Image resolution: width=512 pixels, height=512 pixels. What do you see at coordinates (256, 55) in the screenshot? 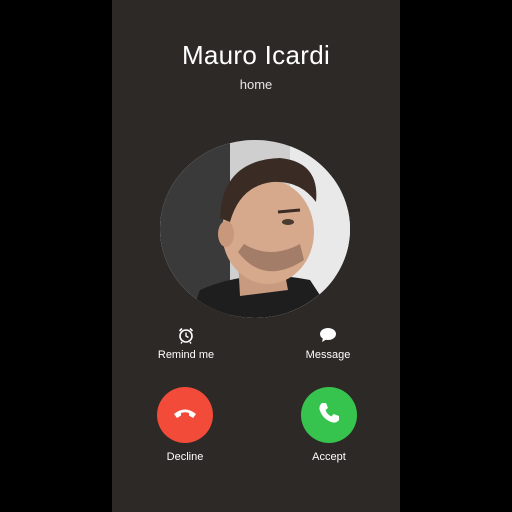
I see `caller-name: Mauro Icardi` at bounding box center [256, 55].